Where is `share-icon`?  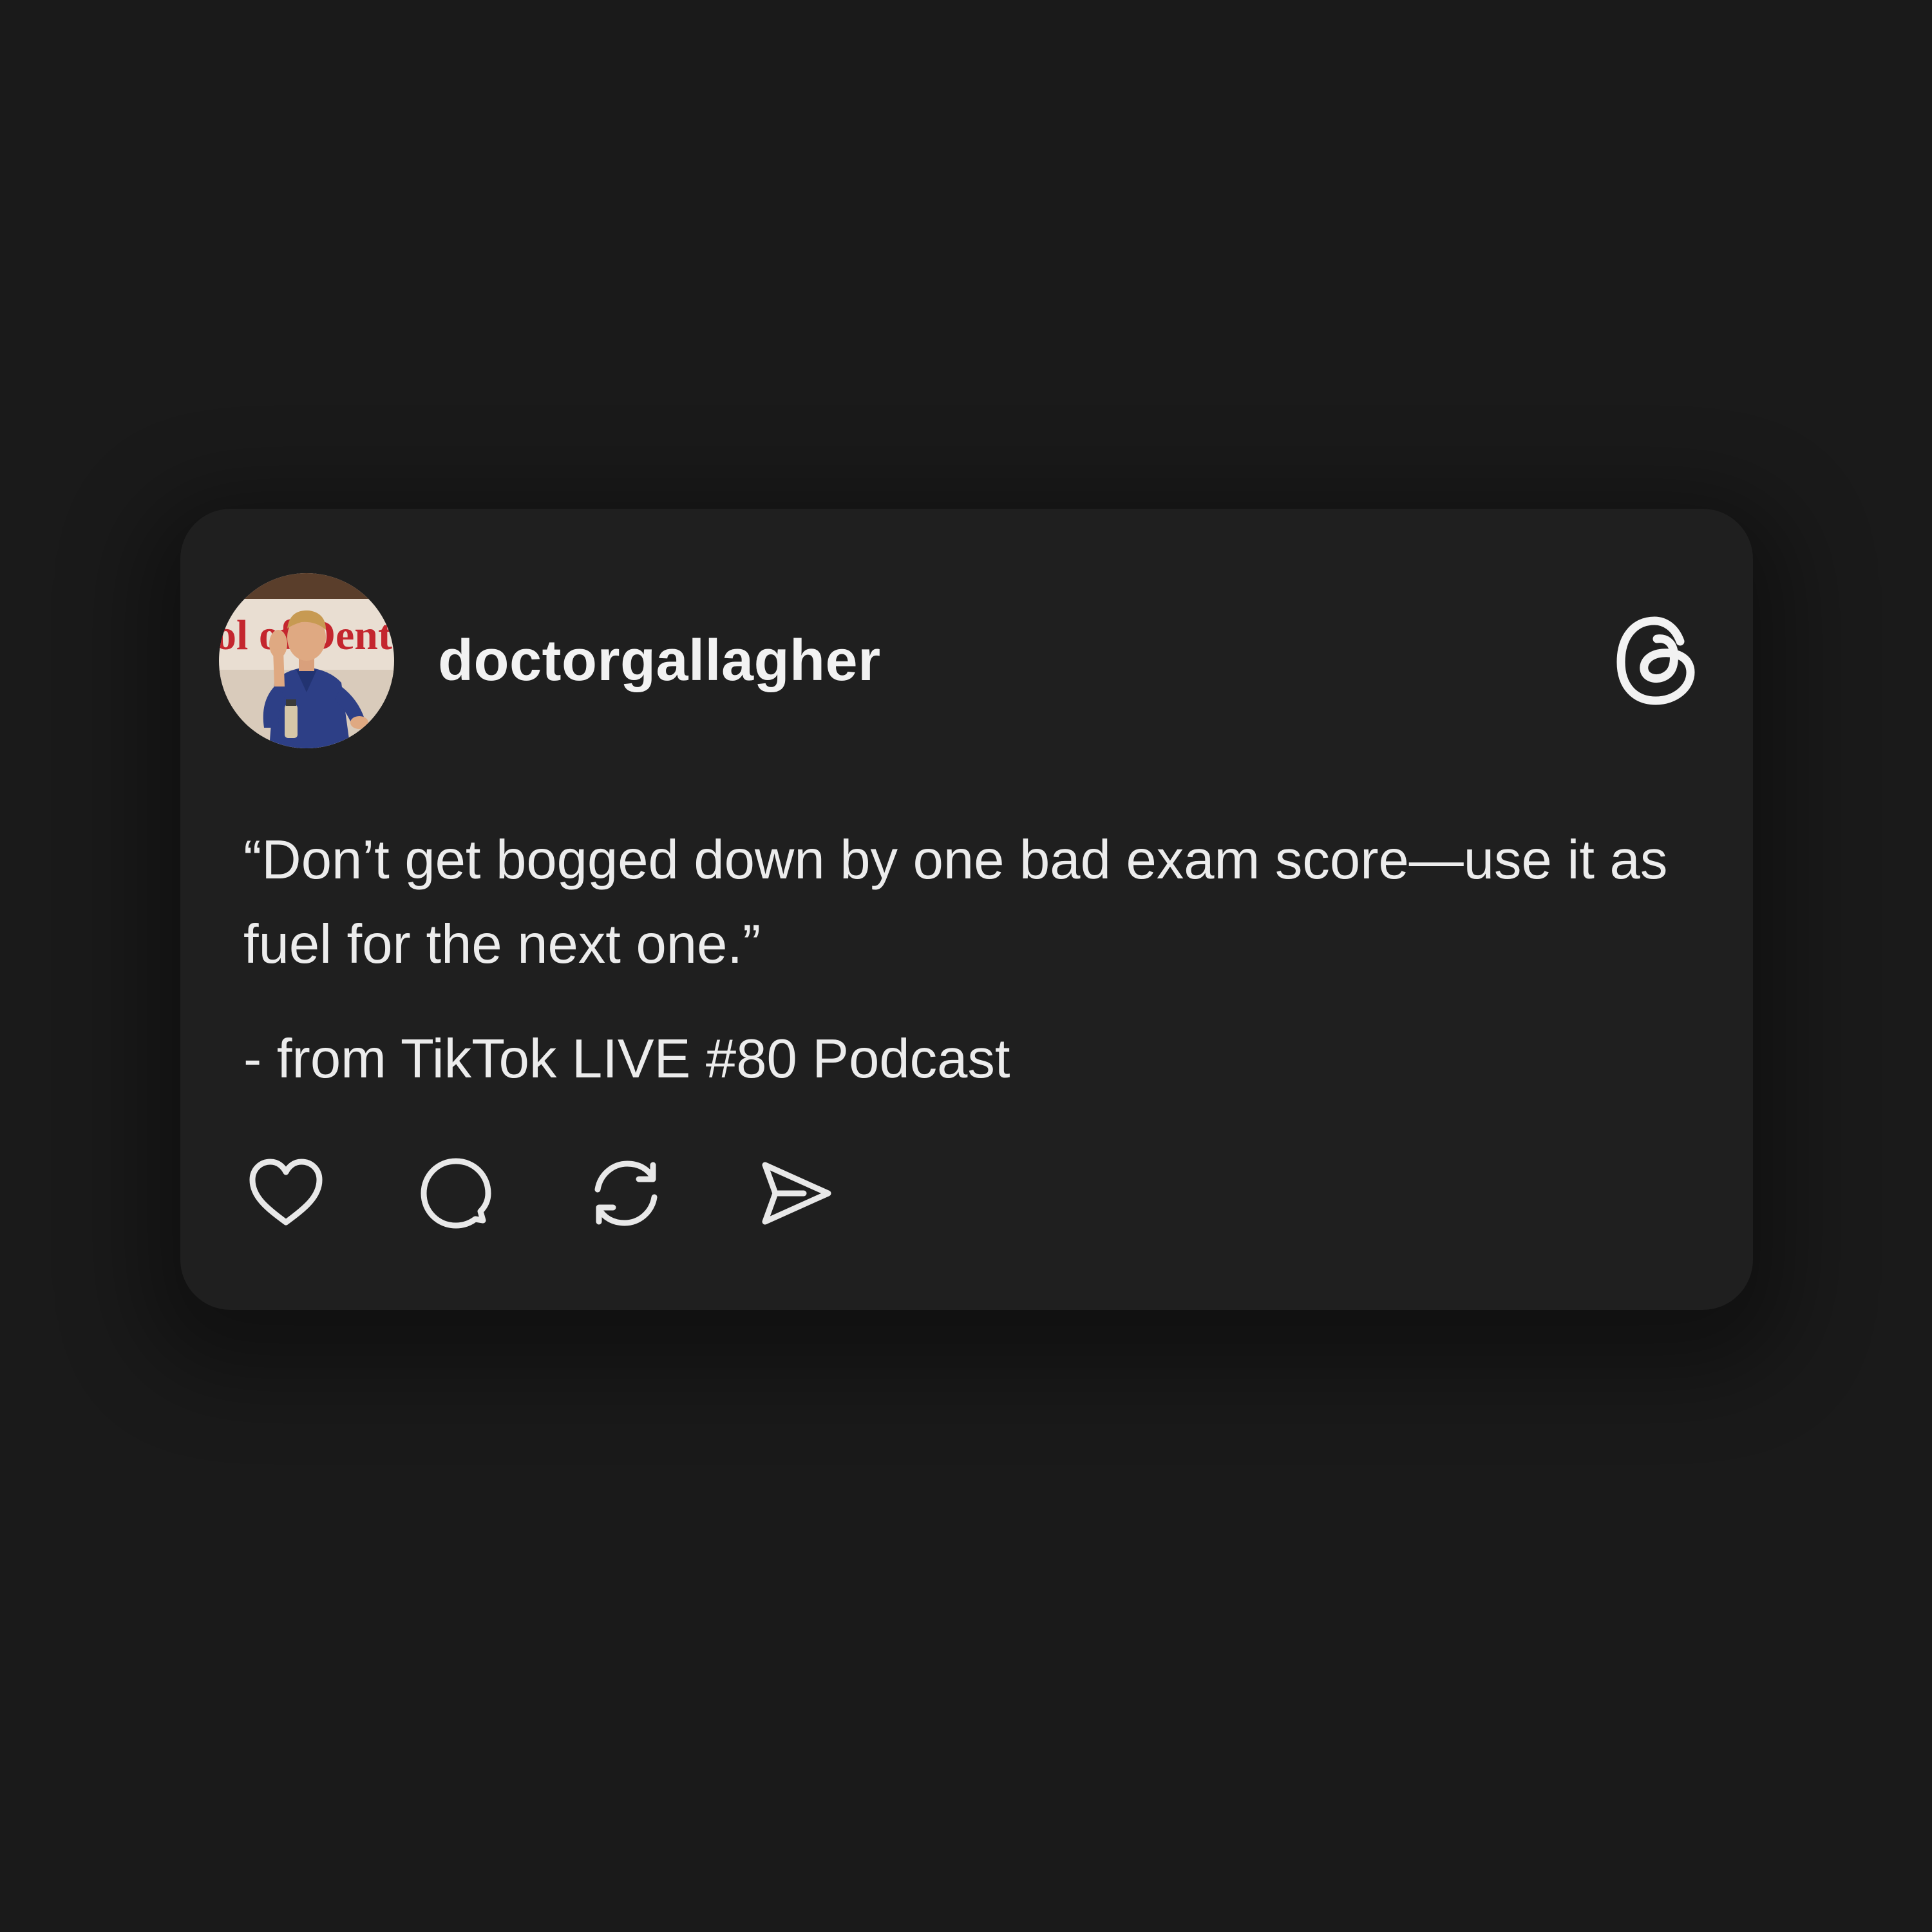
share-icon is located at coordinates (796, 1193).